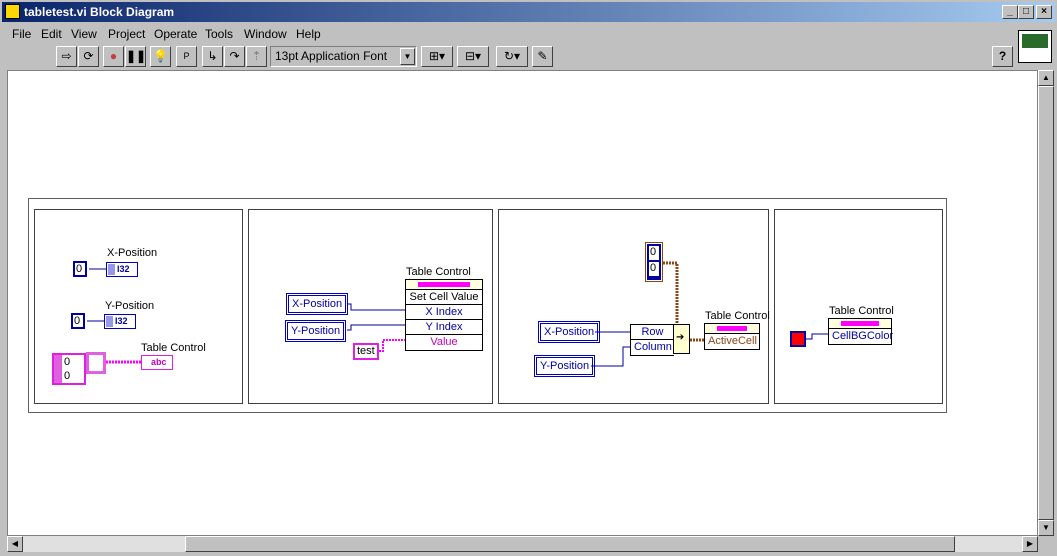 The width and height of the screenshot is (1057, 556). What do you see at coordinates (308, 34) in the screenshot?
I see `menu-help: Help` at bounding box center [308, 34].